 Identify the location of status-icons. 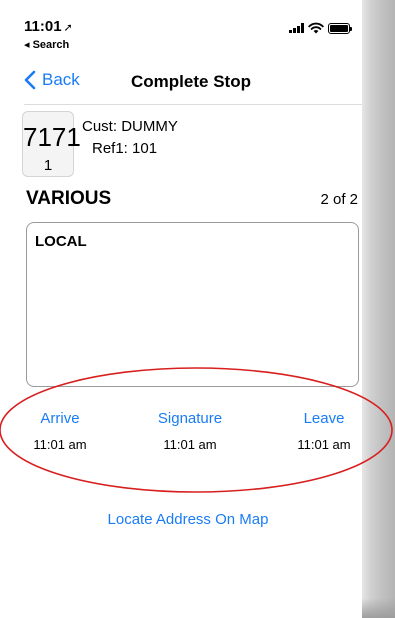
(320, 28).